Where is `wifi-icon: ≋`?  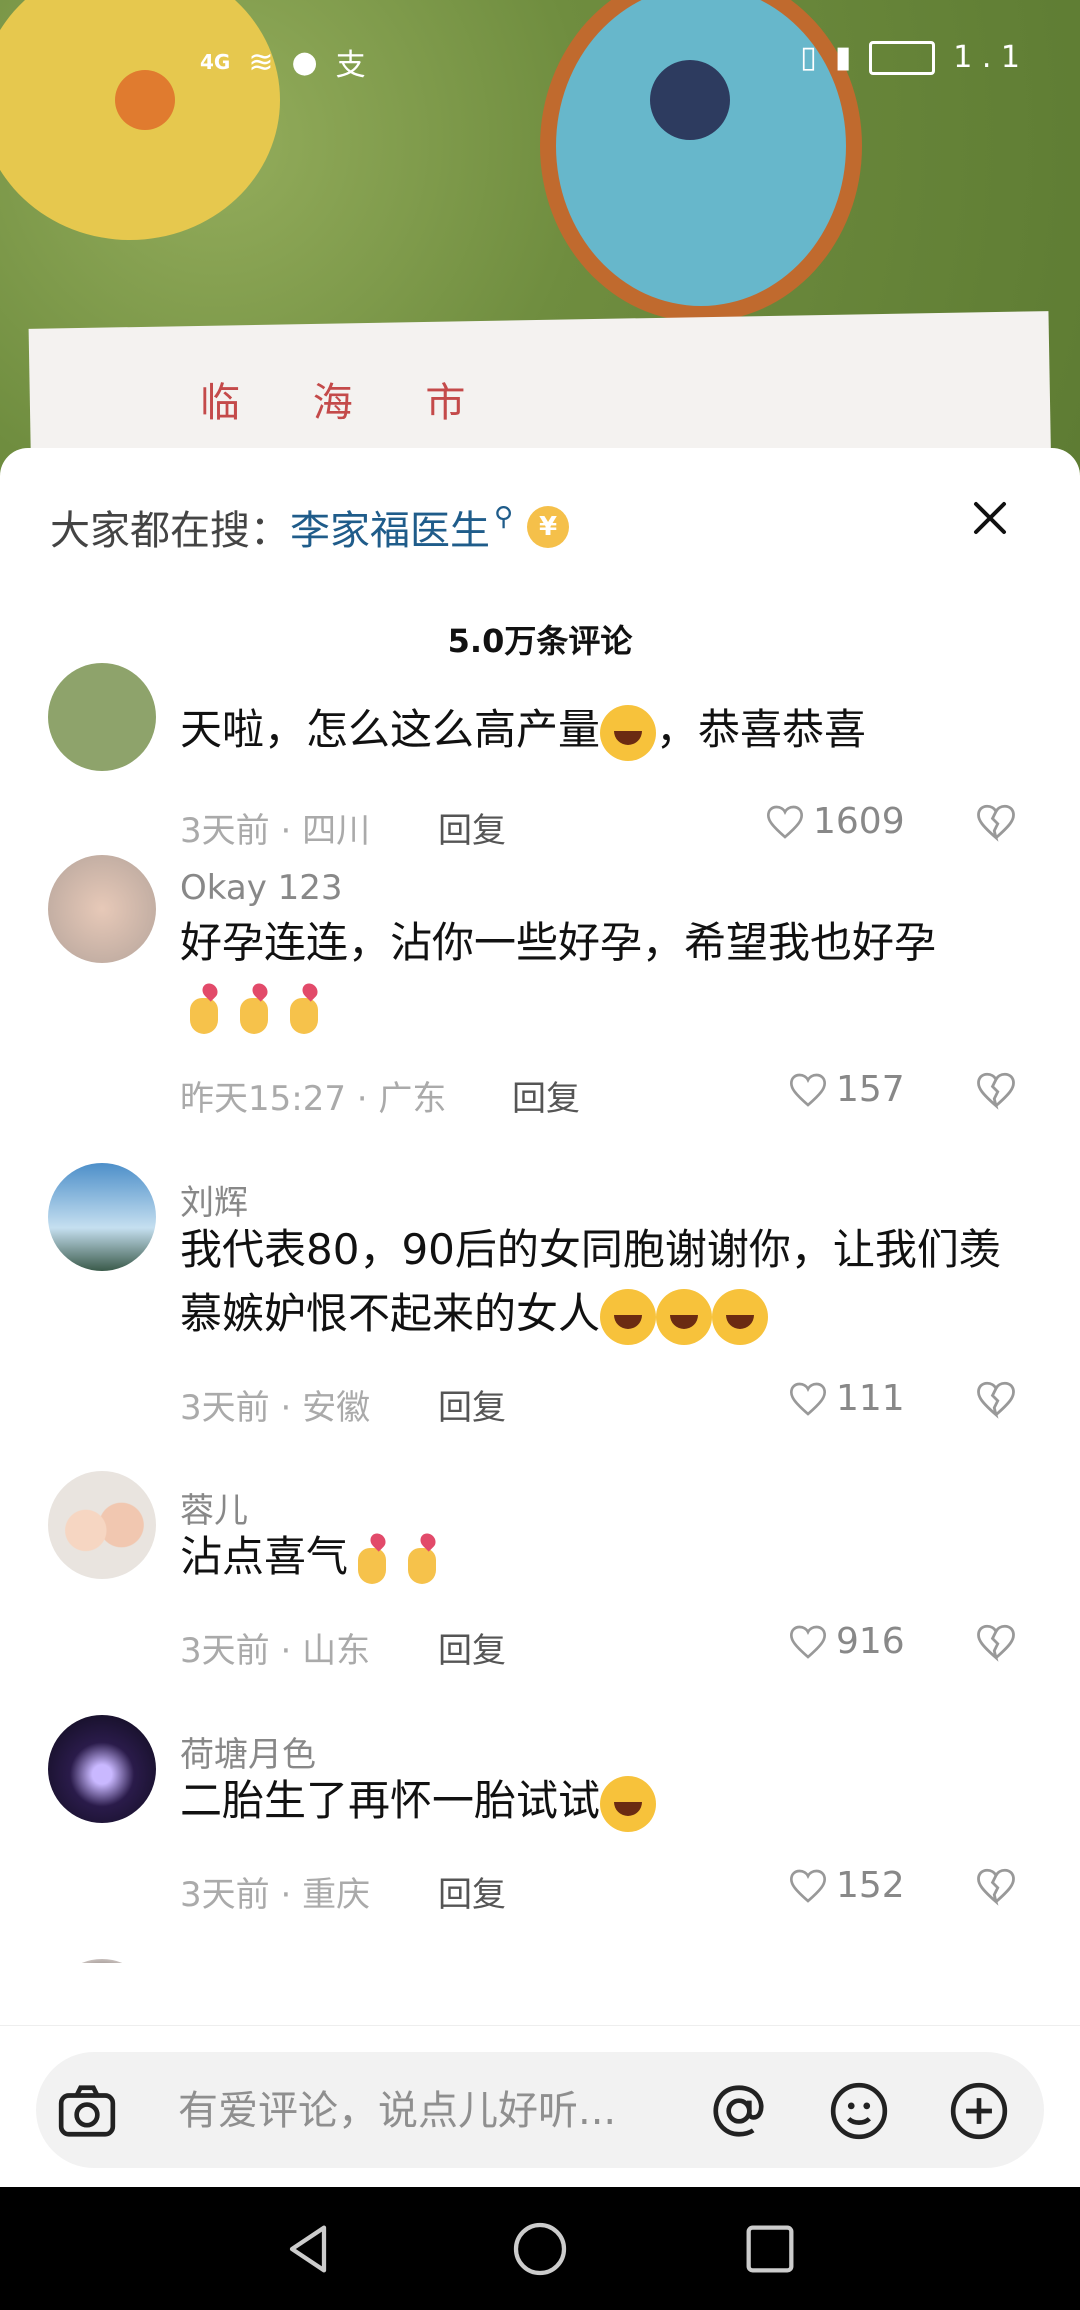 wifi-icon: ≋ is located at coordinates (261, 62).